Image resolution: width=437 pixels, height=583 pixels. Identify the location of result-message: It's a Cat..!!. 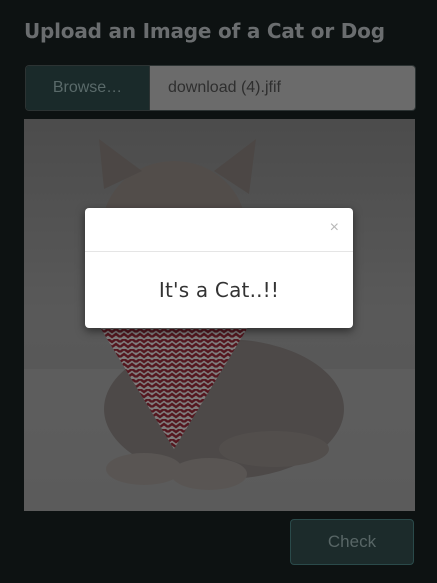
(219, 290).